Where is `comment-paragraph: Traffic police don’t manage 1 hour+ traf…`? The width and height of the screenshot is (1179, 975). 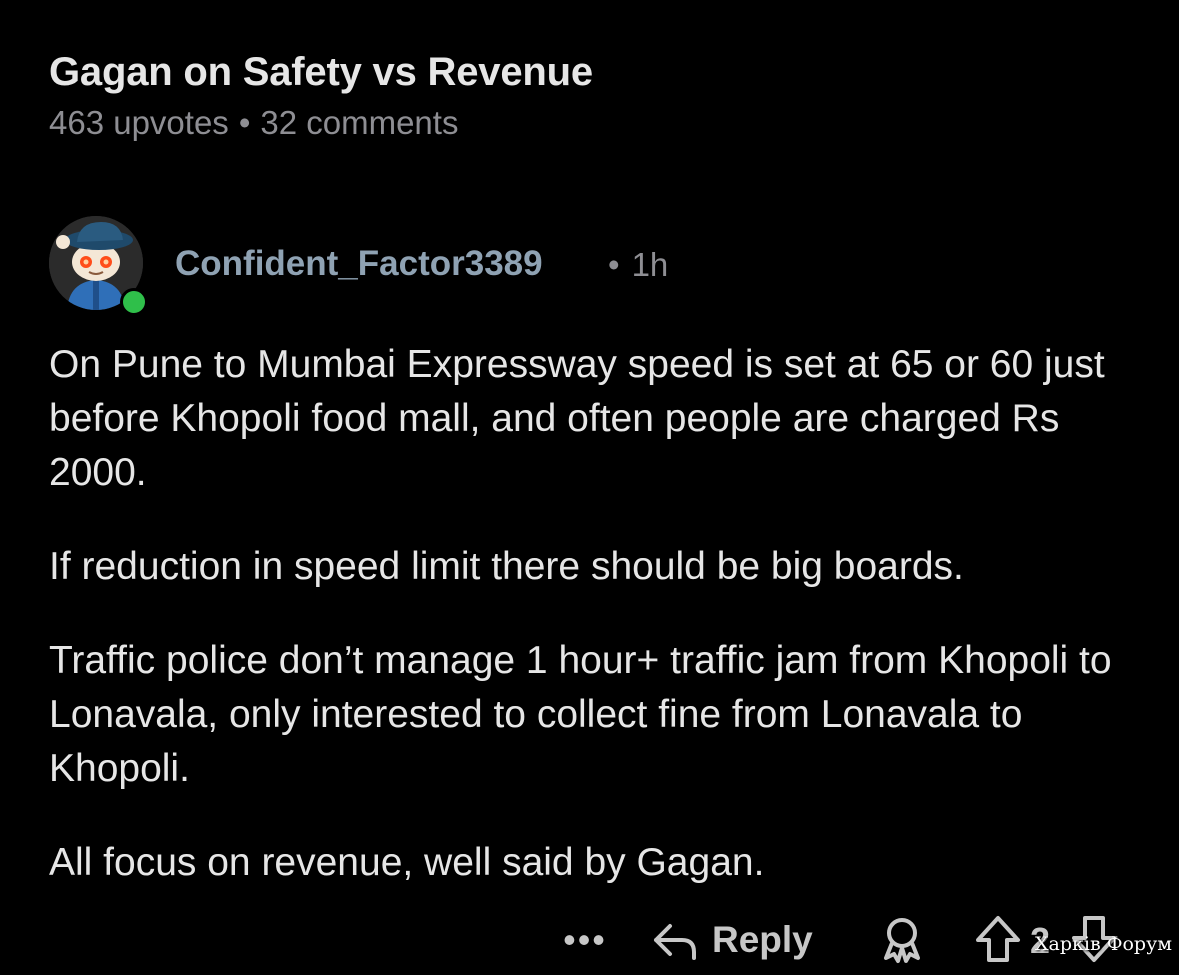 comment-paragraph: Traffic police don’t manage 1 hour+ traf… is located at coordinates (580, 714).